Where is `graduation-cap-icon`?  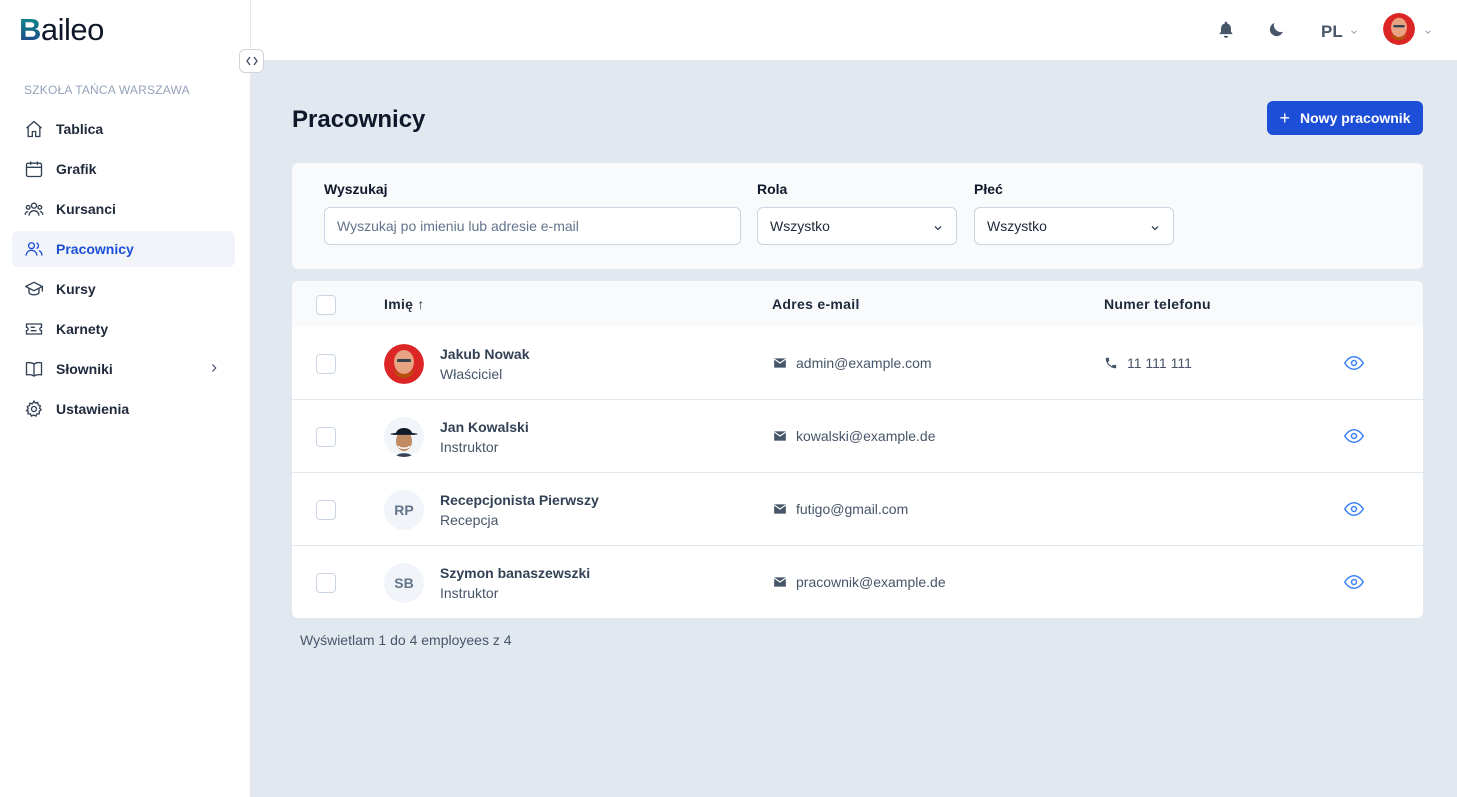 graduation-cap-icon is located at coordinates (34, 289).